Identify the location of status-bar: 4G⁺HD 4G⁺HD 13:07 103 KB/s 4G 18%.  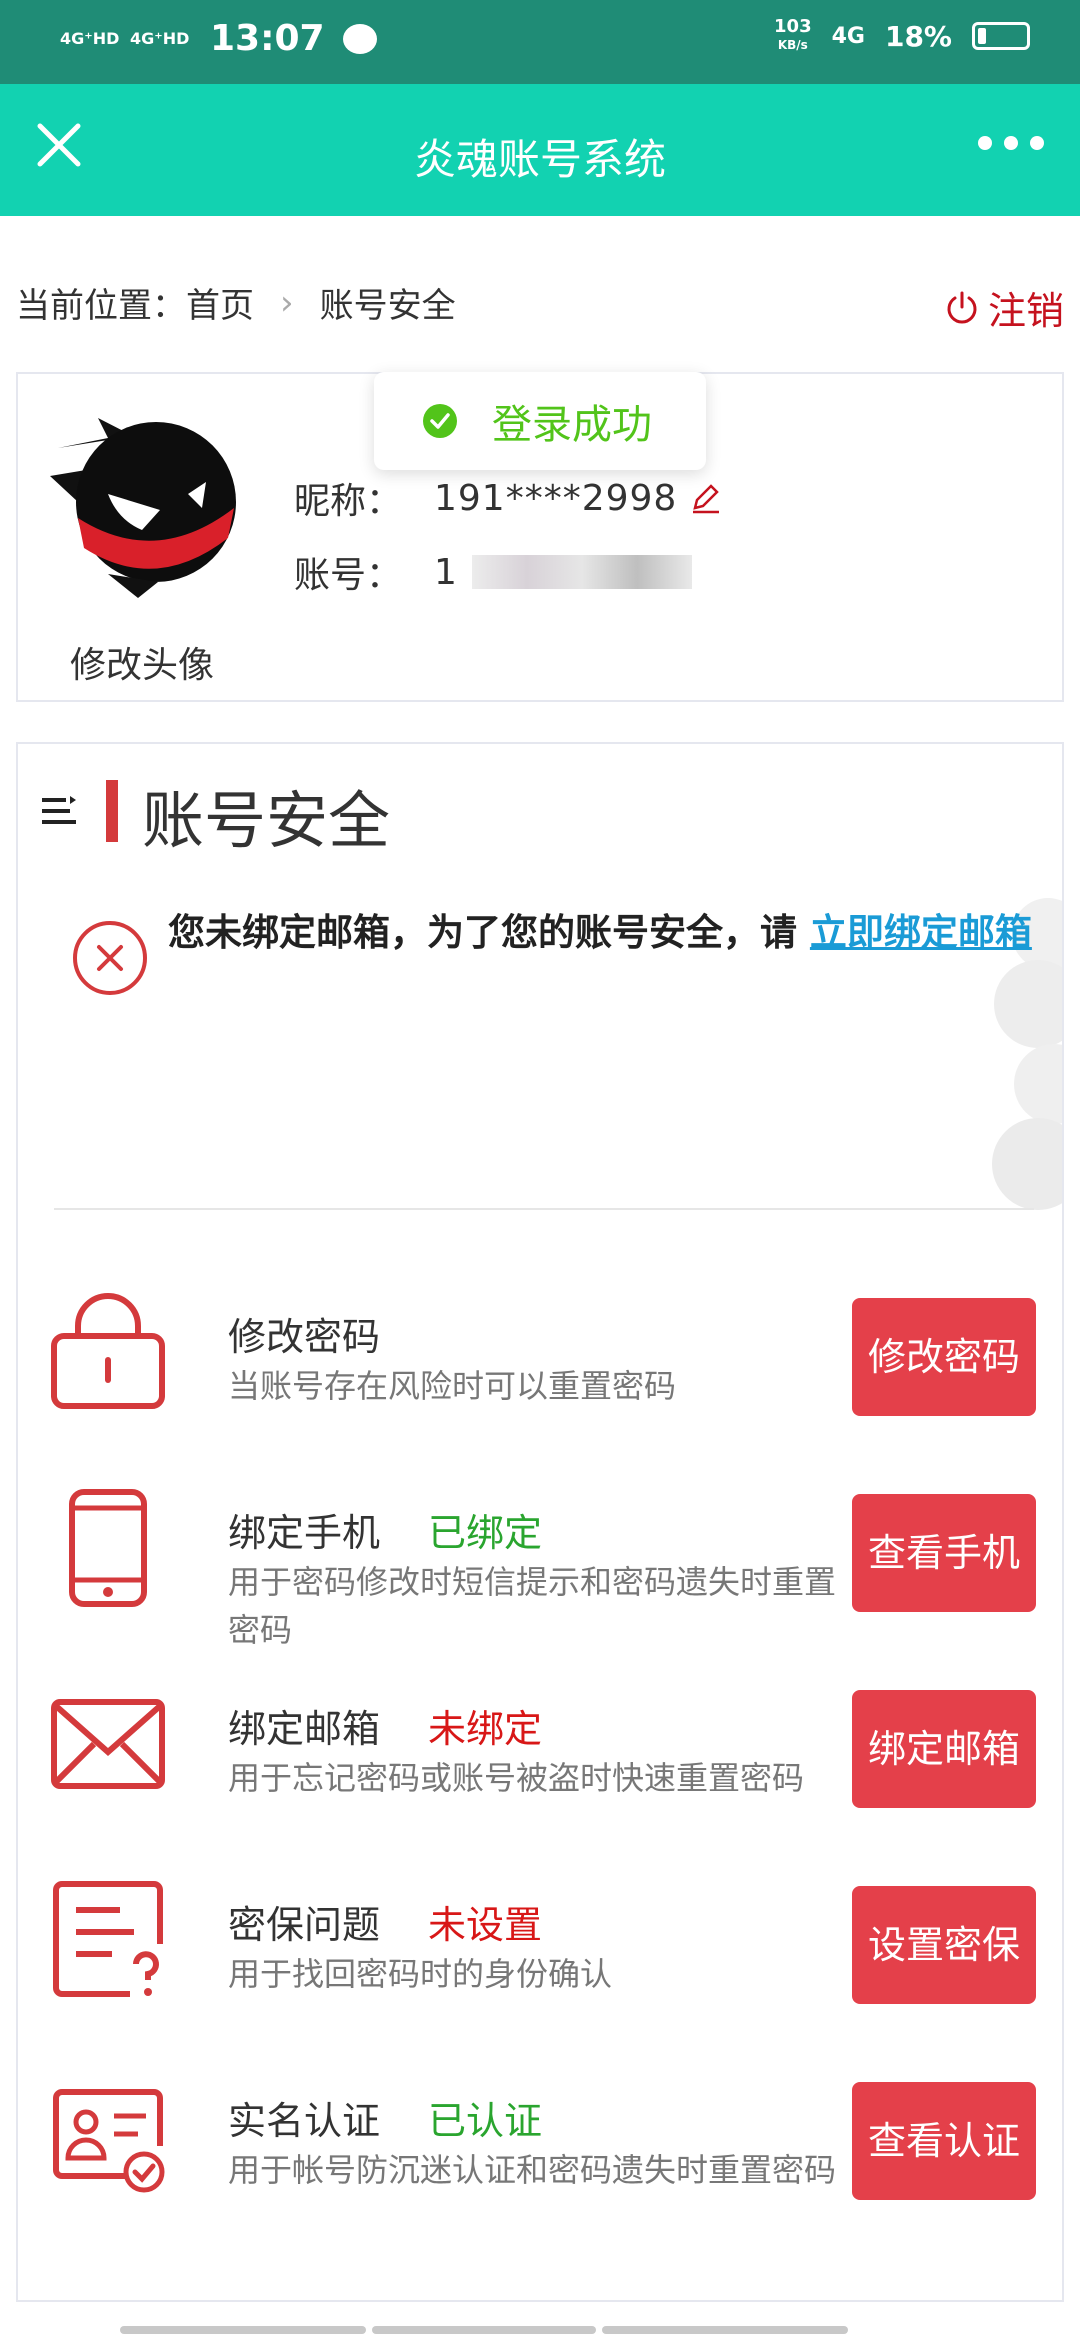
(540, 42).